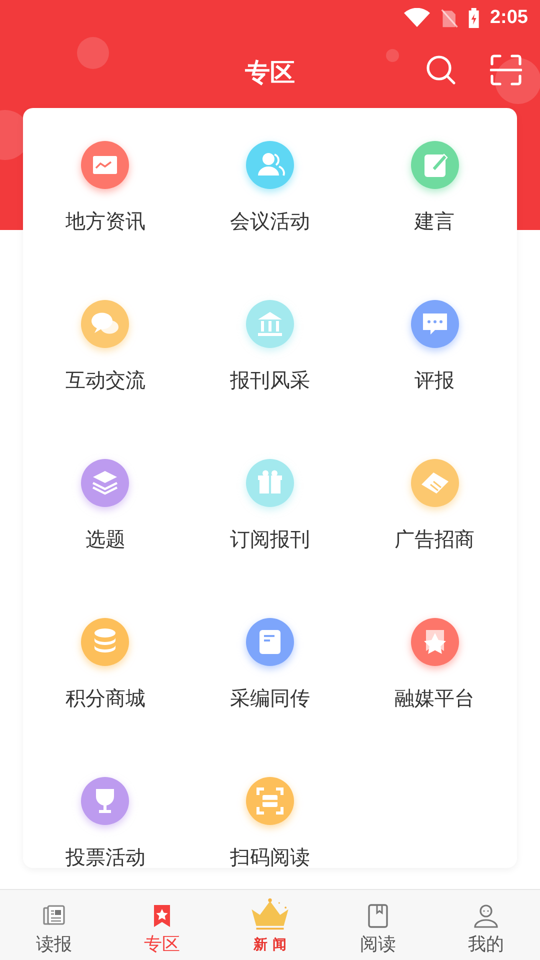  Describe the element at coordinates (434, 539) in the screenshot. I see `category-label: 广告招商` at that location.